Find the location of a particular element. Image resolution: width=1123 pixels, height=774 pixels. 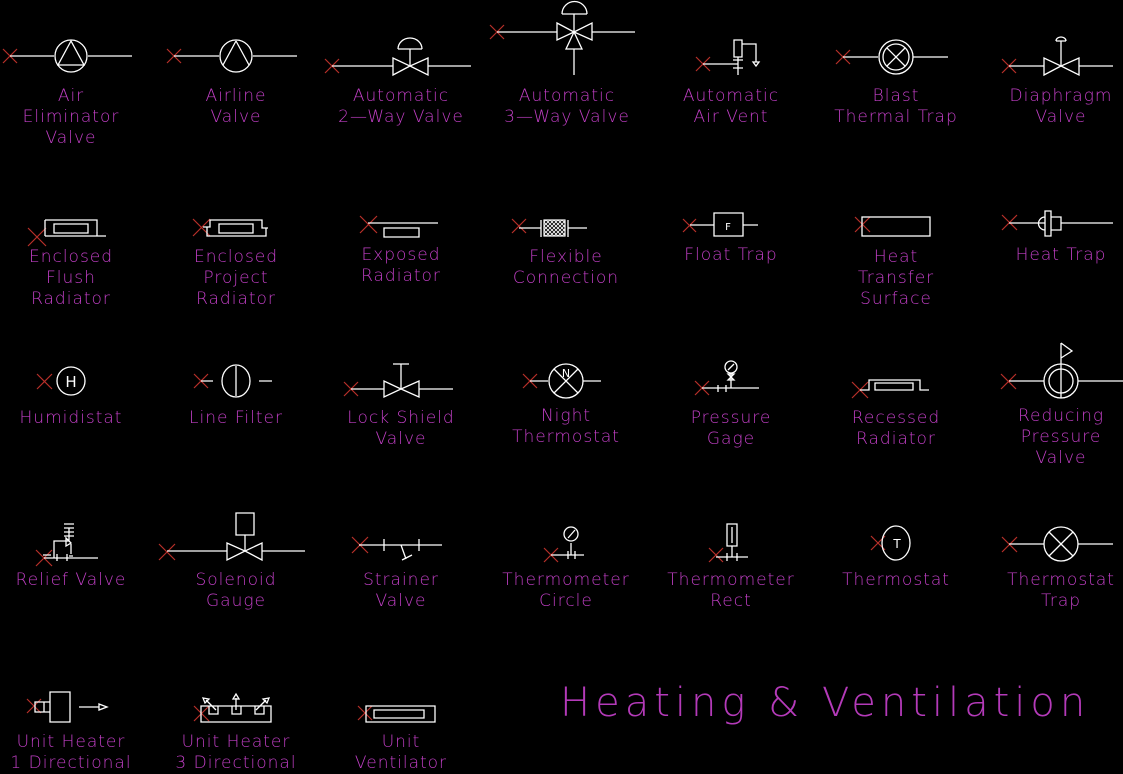

symbol-label: Air Eliminator Valve is located at coordinates (71, 117).